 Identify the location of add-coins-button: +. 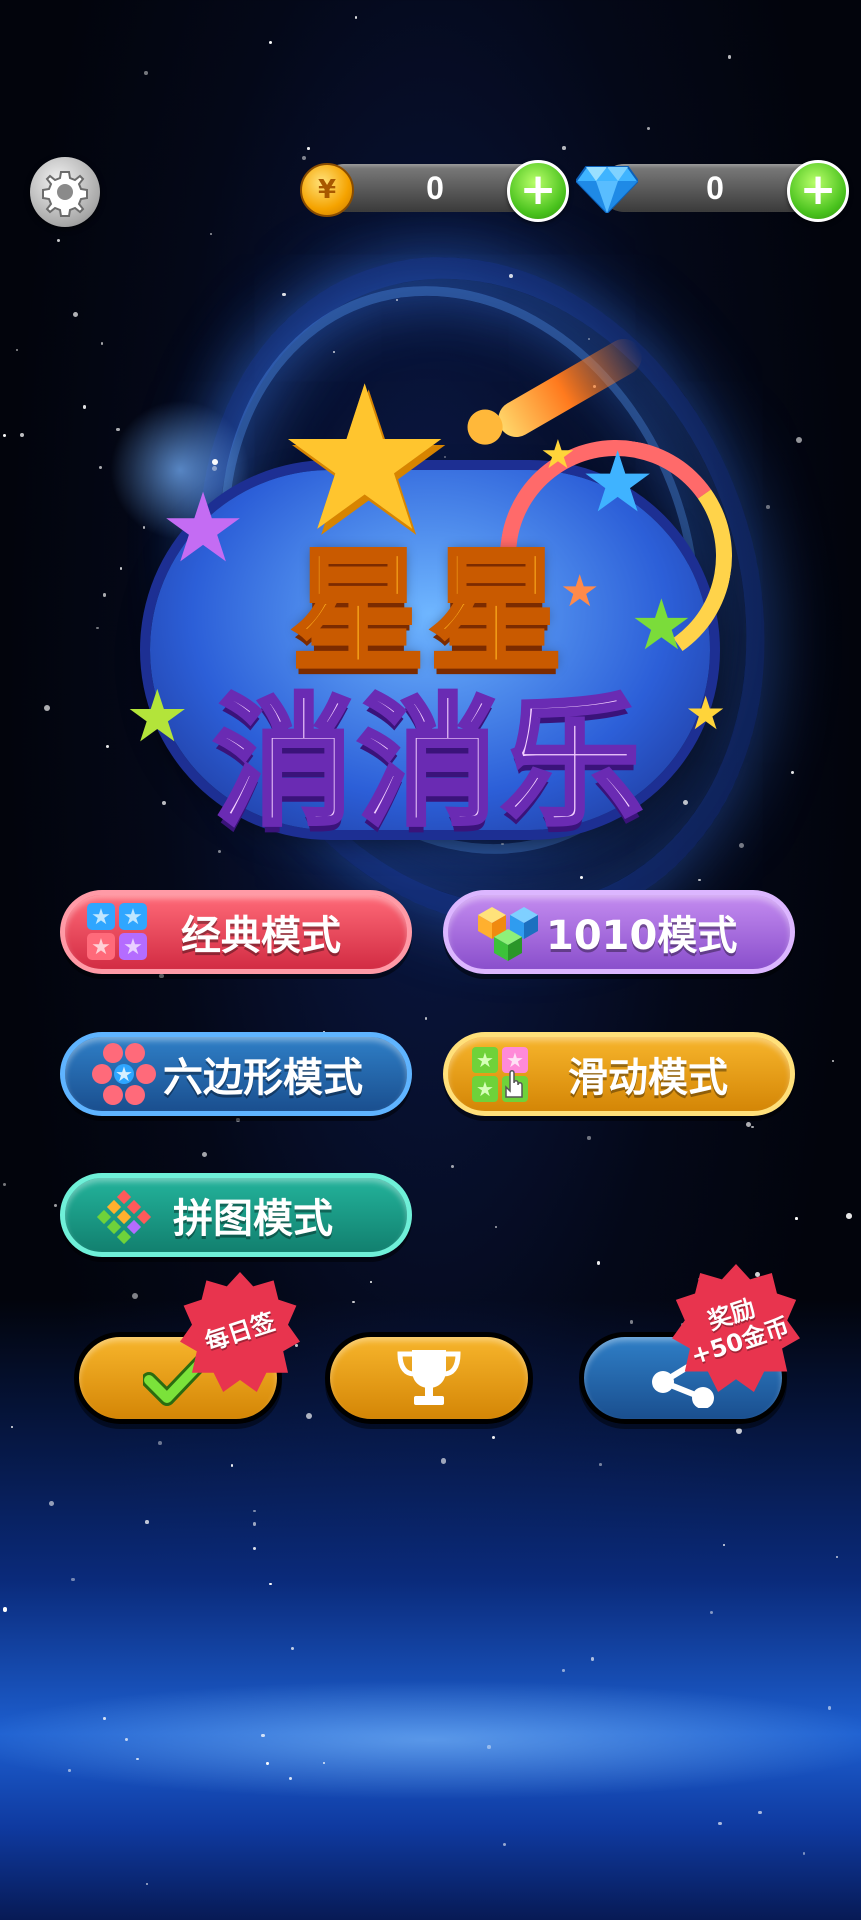
(538, 191).